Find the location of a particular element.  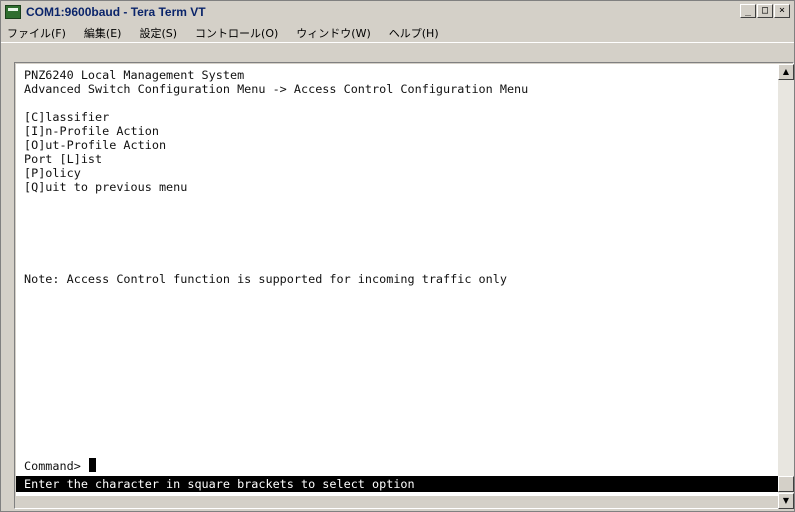

tera-term-icon is located at coordinates (13, 12).